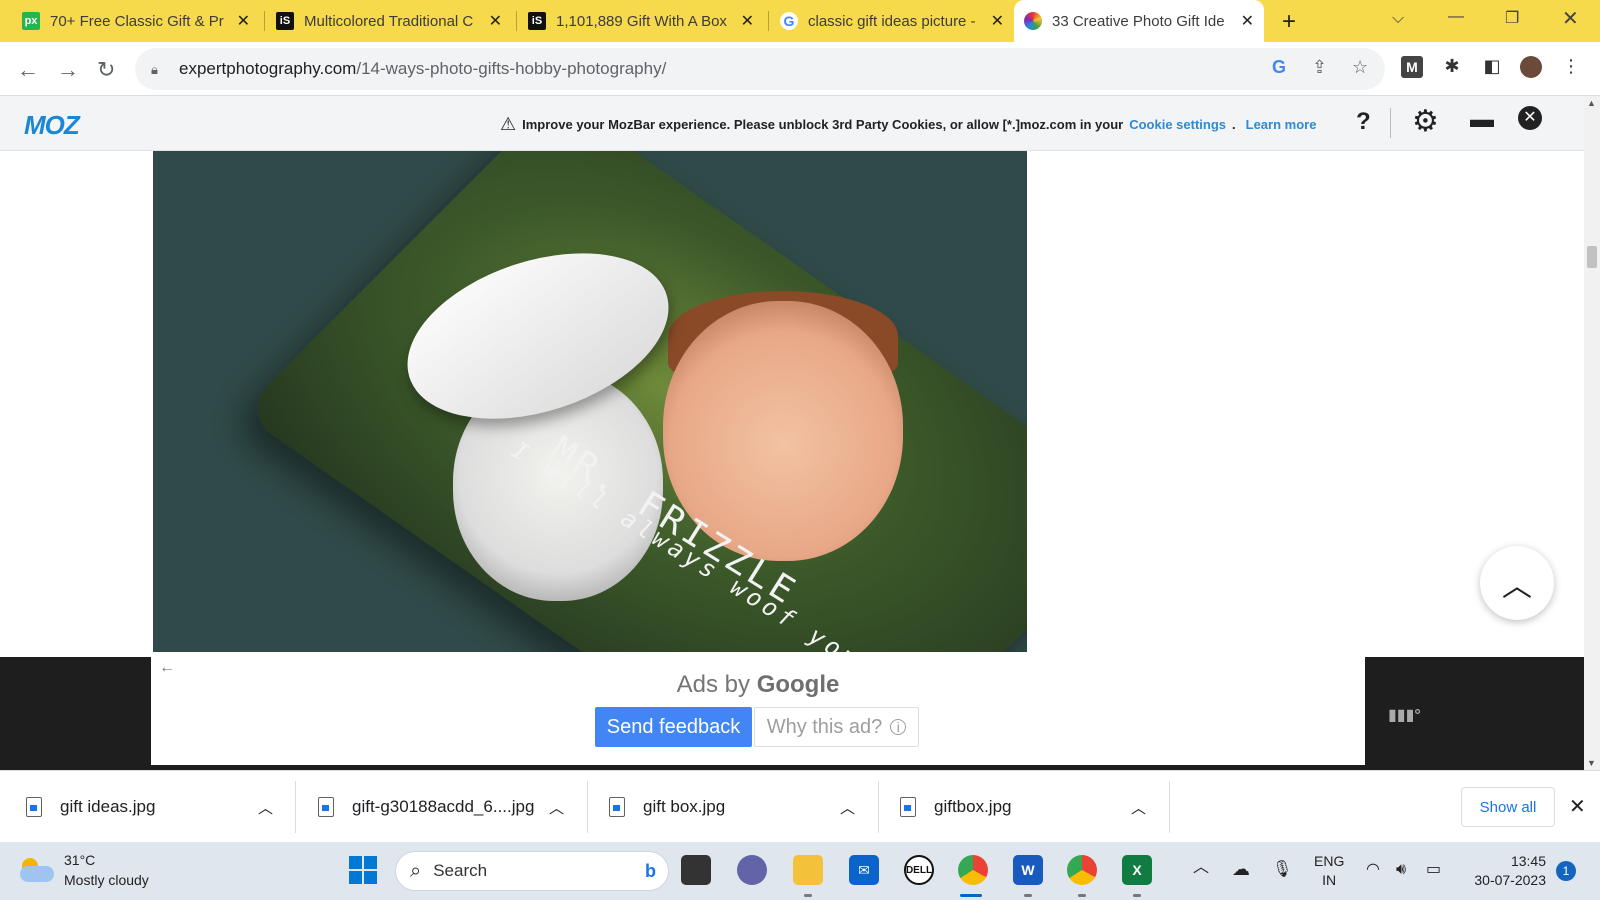 This screenshot has height=900, width=1600. I want to click on tab-title: 33 Creative Photo Gift Ide, so click(1138, 21).